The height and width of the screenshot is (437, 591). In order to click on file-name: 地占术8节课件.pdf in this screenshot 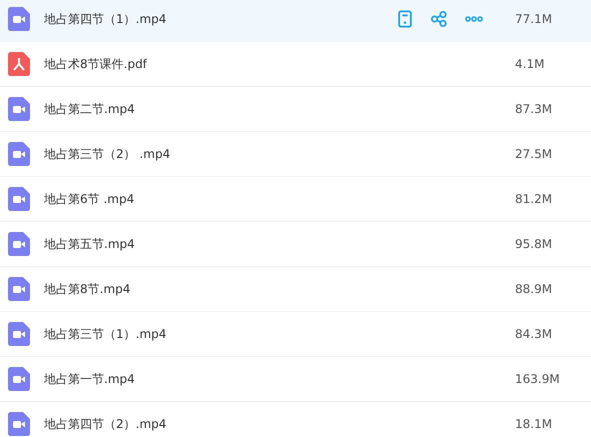, I will do `click(96, 64)`.